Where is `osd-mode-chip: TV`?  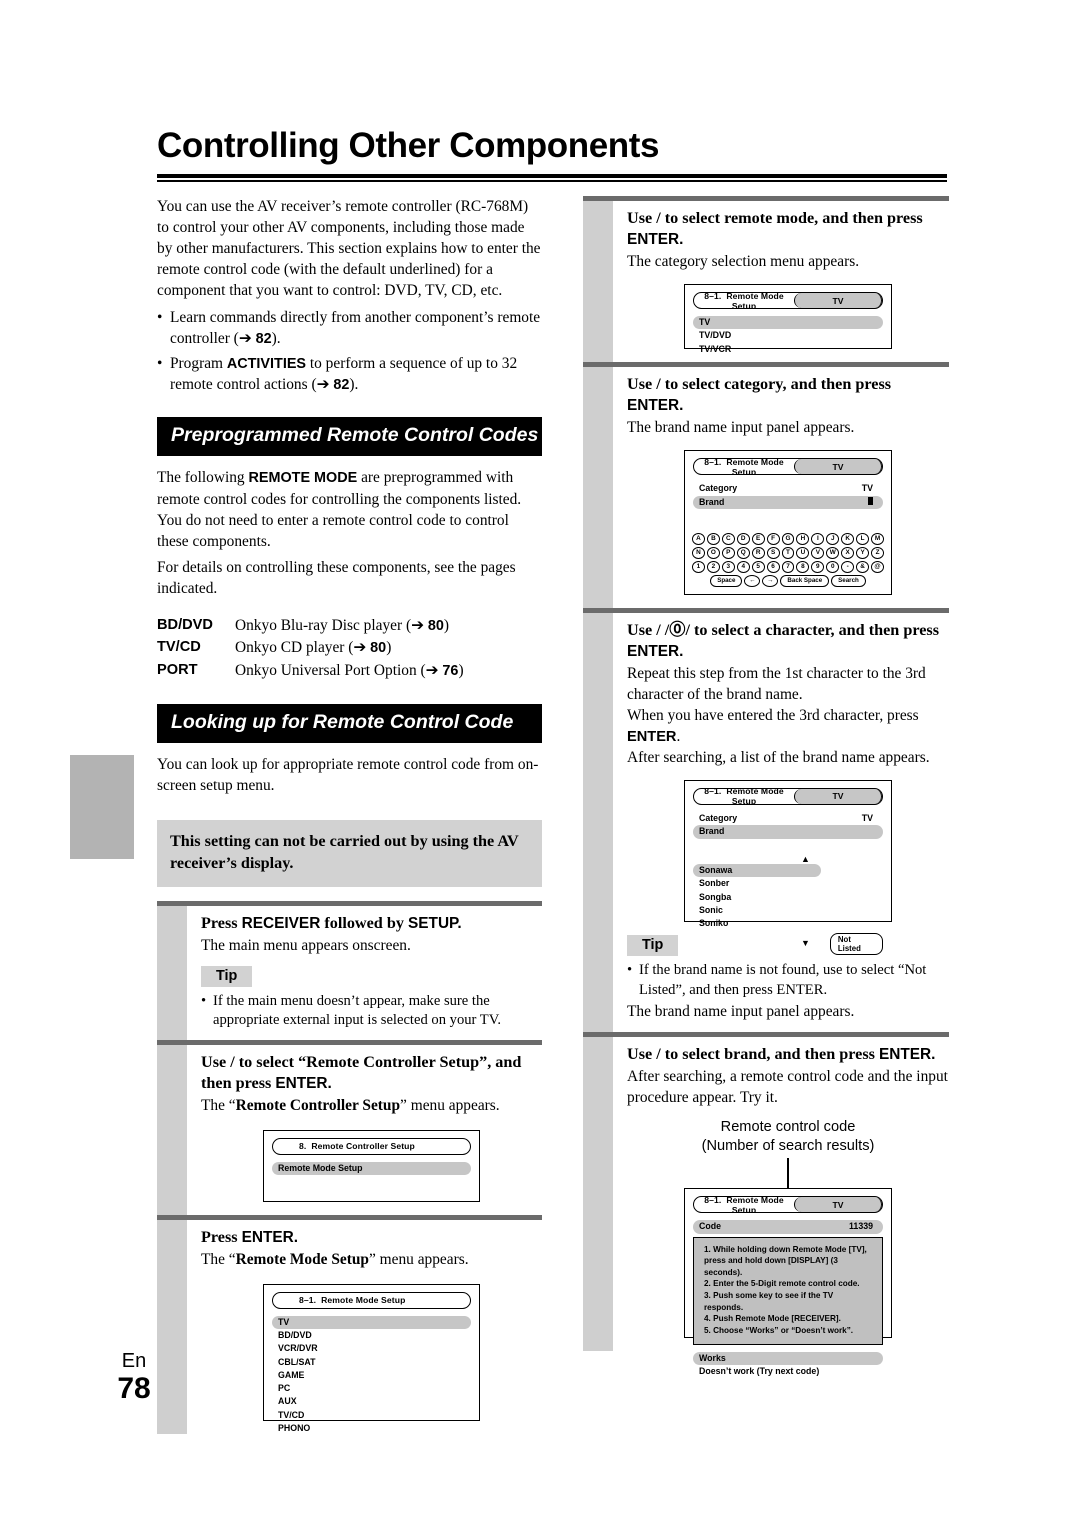 osd-mode-chip: TV is located at coordinates (838, 796).